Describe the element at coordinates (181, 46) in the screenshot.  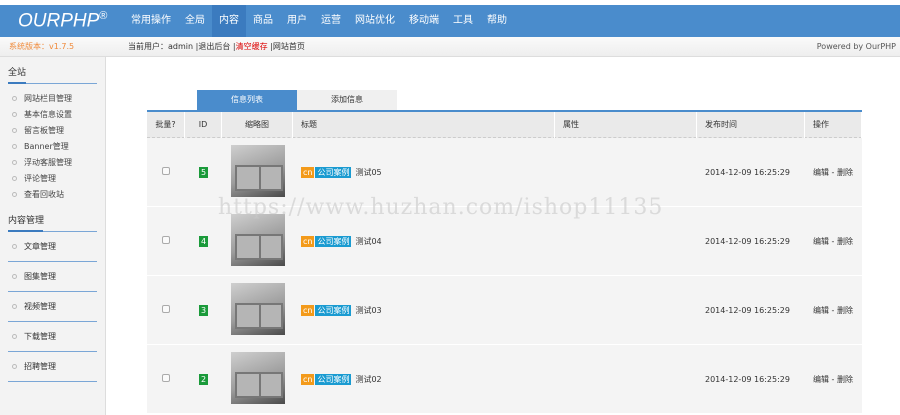
I see `username: admin` at that location.